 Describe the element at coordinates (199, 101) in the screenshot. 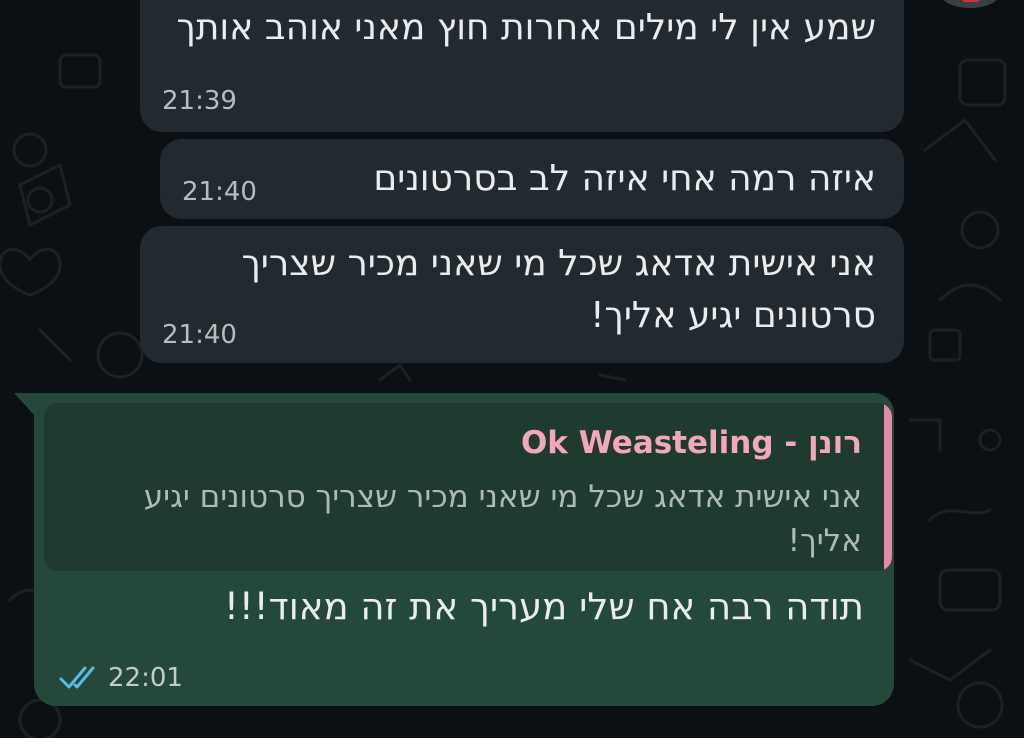

I see `message-time: 21:39` at that location.